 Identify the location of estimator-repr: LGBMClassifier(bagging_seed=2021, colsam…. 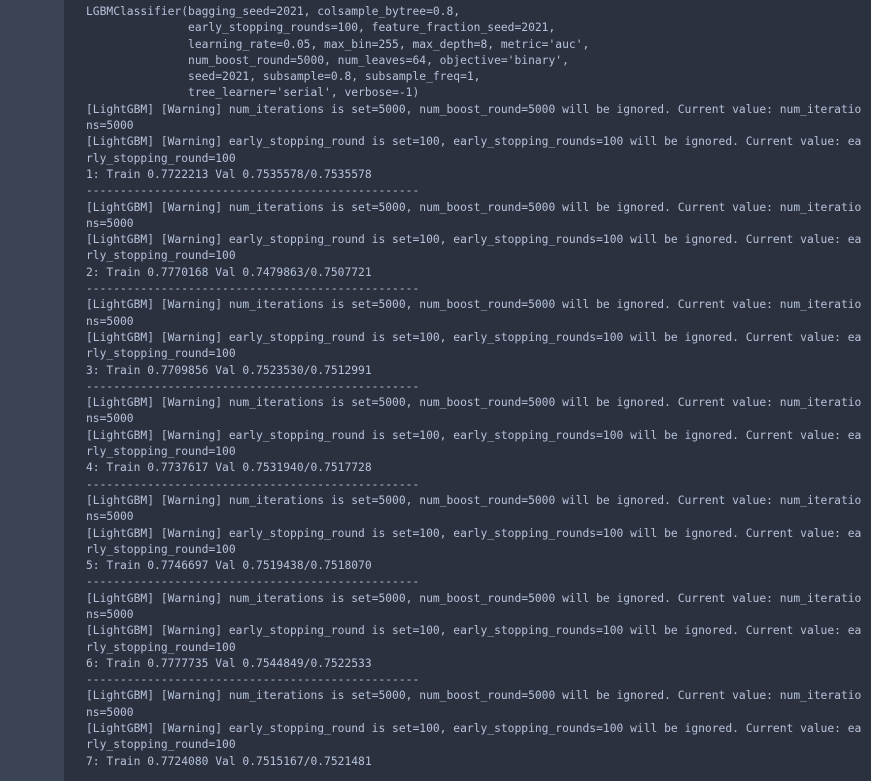
(338, 52).